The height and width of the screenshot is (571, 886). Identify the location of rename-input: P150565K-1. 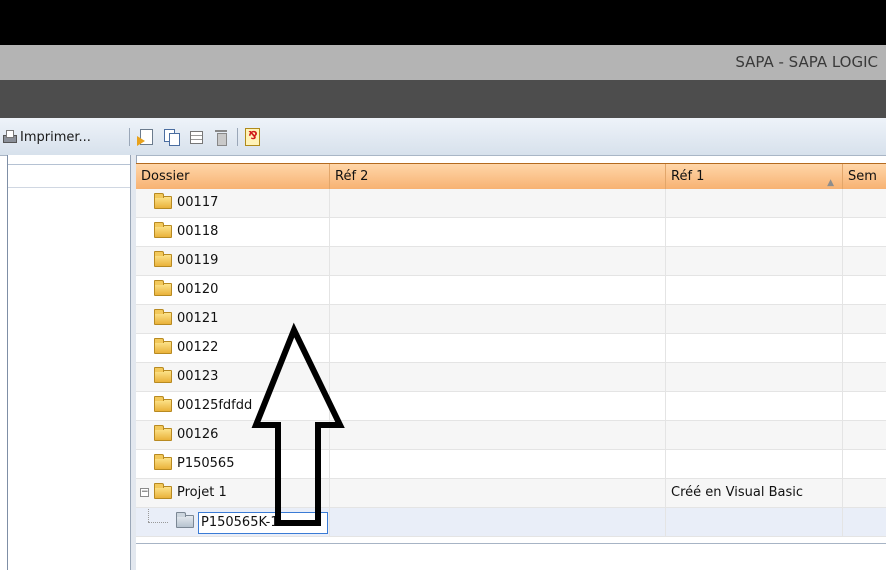
(263, 523).